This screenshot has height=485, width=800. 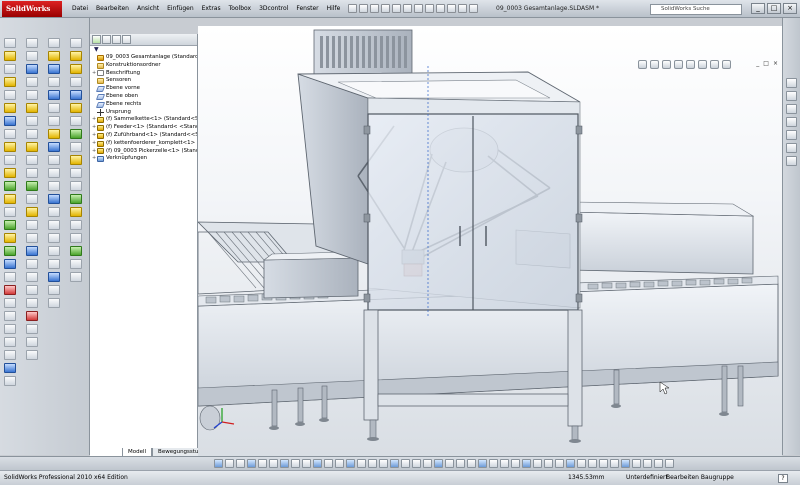 I want to click on menu-toolbox: Toolbox, so click(x=240, y=9).